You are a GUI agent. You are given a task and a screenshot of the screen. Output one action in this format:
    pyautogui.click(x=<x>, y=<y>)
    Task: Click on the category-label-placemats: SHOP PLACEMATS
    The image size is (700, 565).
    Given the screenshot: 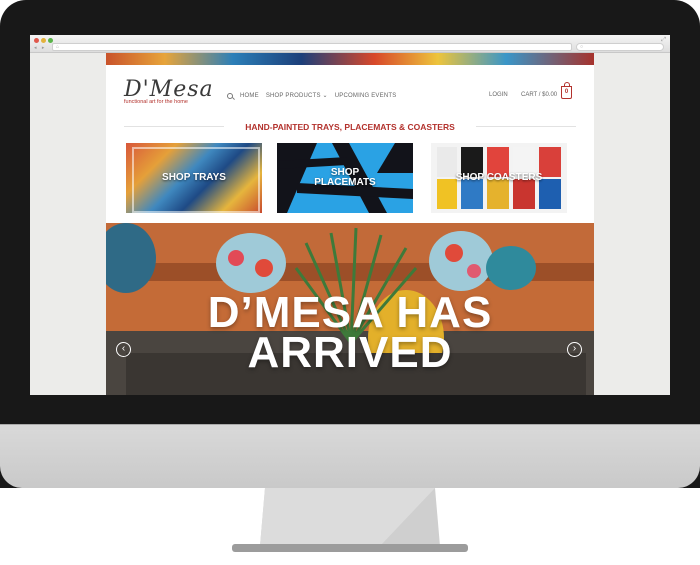 What is the action you would take?
    pyautogui.click(x=345, y=177)
    